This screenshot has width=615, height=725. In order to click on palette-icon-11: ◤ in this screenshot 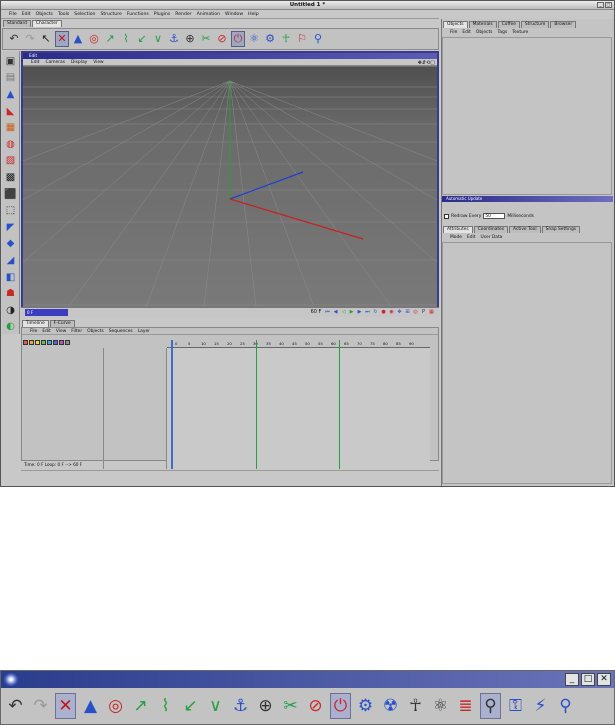, I will do `click(11, 227)`.